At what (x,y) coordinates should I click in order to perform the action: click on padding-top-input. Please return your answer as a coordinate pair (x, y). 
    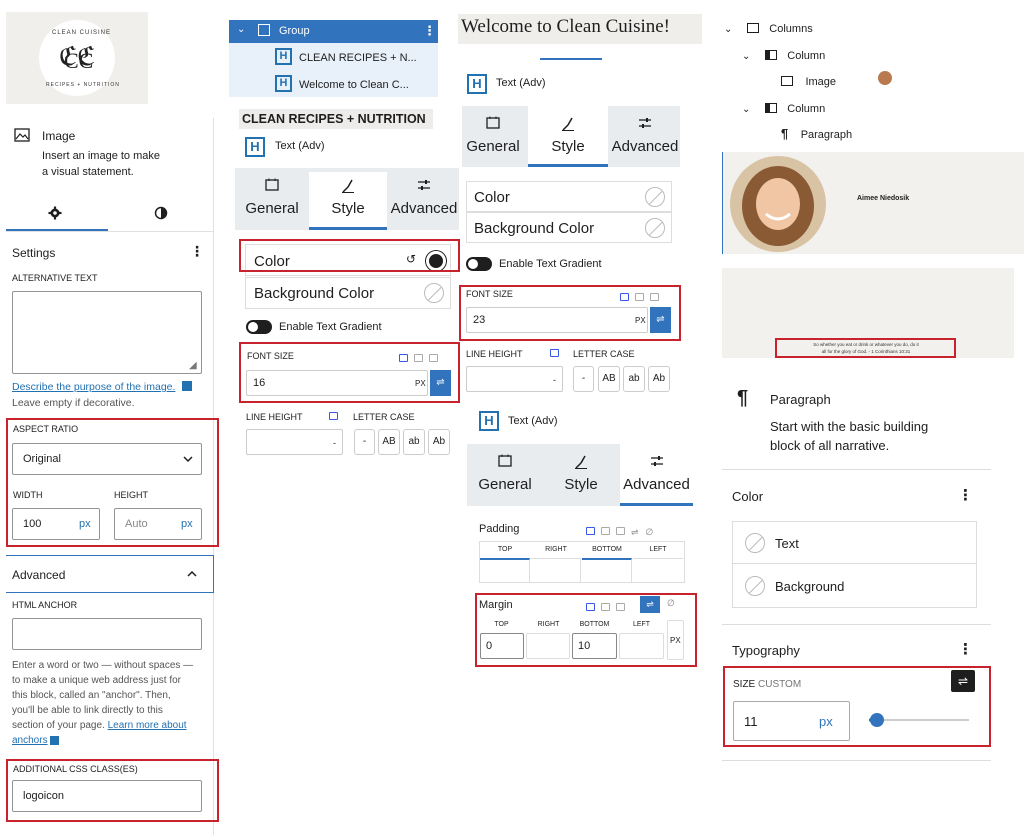
    Looking at the image, I should click on (505, 570).